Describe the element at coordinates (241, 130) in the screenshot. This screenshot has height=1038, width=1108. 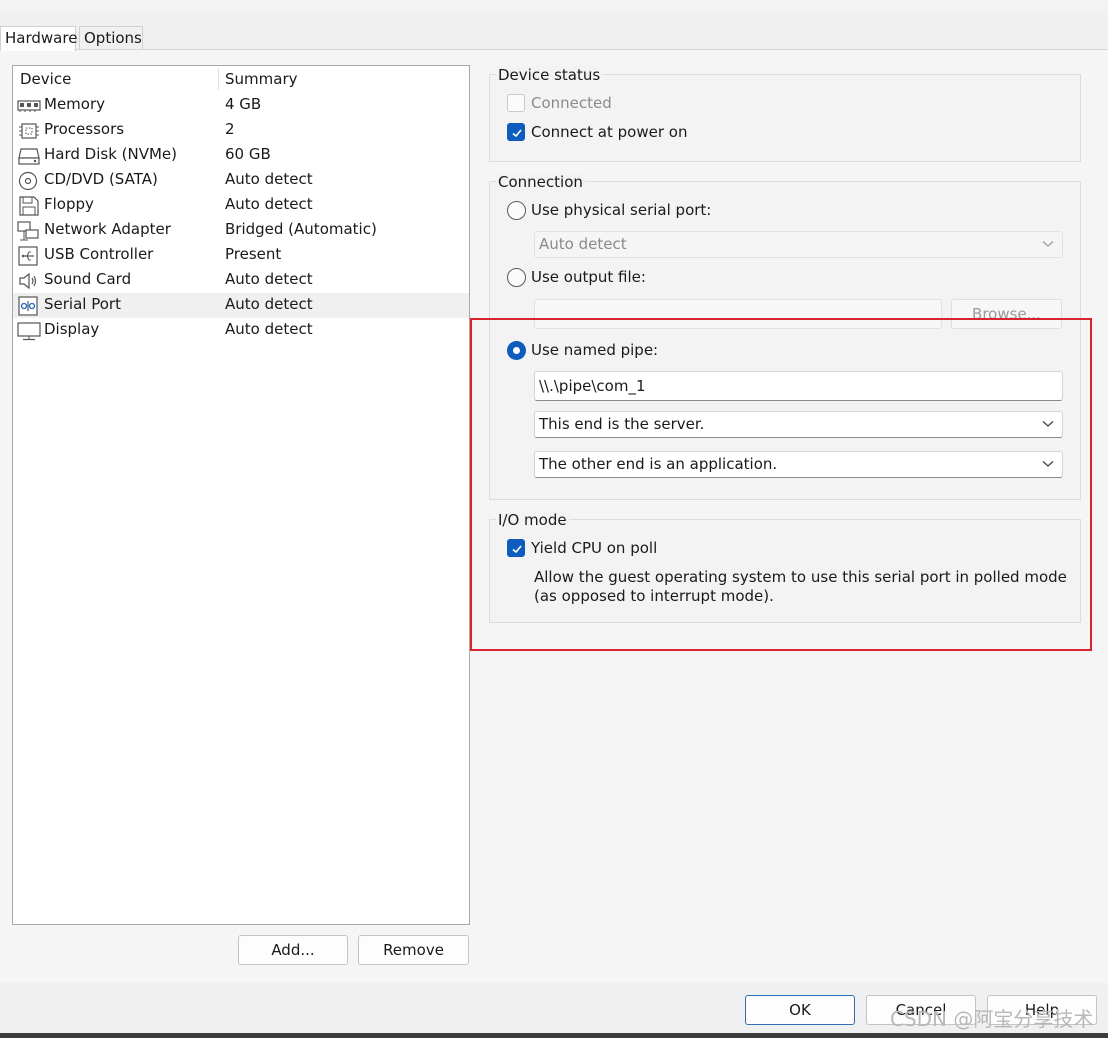
I see `device-row-processors: Processors 2` at that location.